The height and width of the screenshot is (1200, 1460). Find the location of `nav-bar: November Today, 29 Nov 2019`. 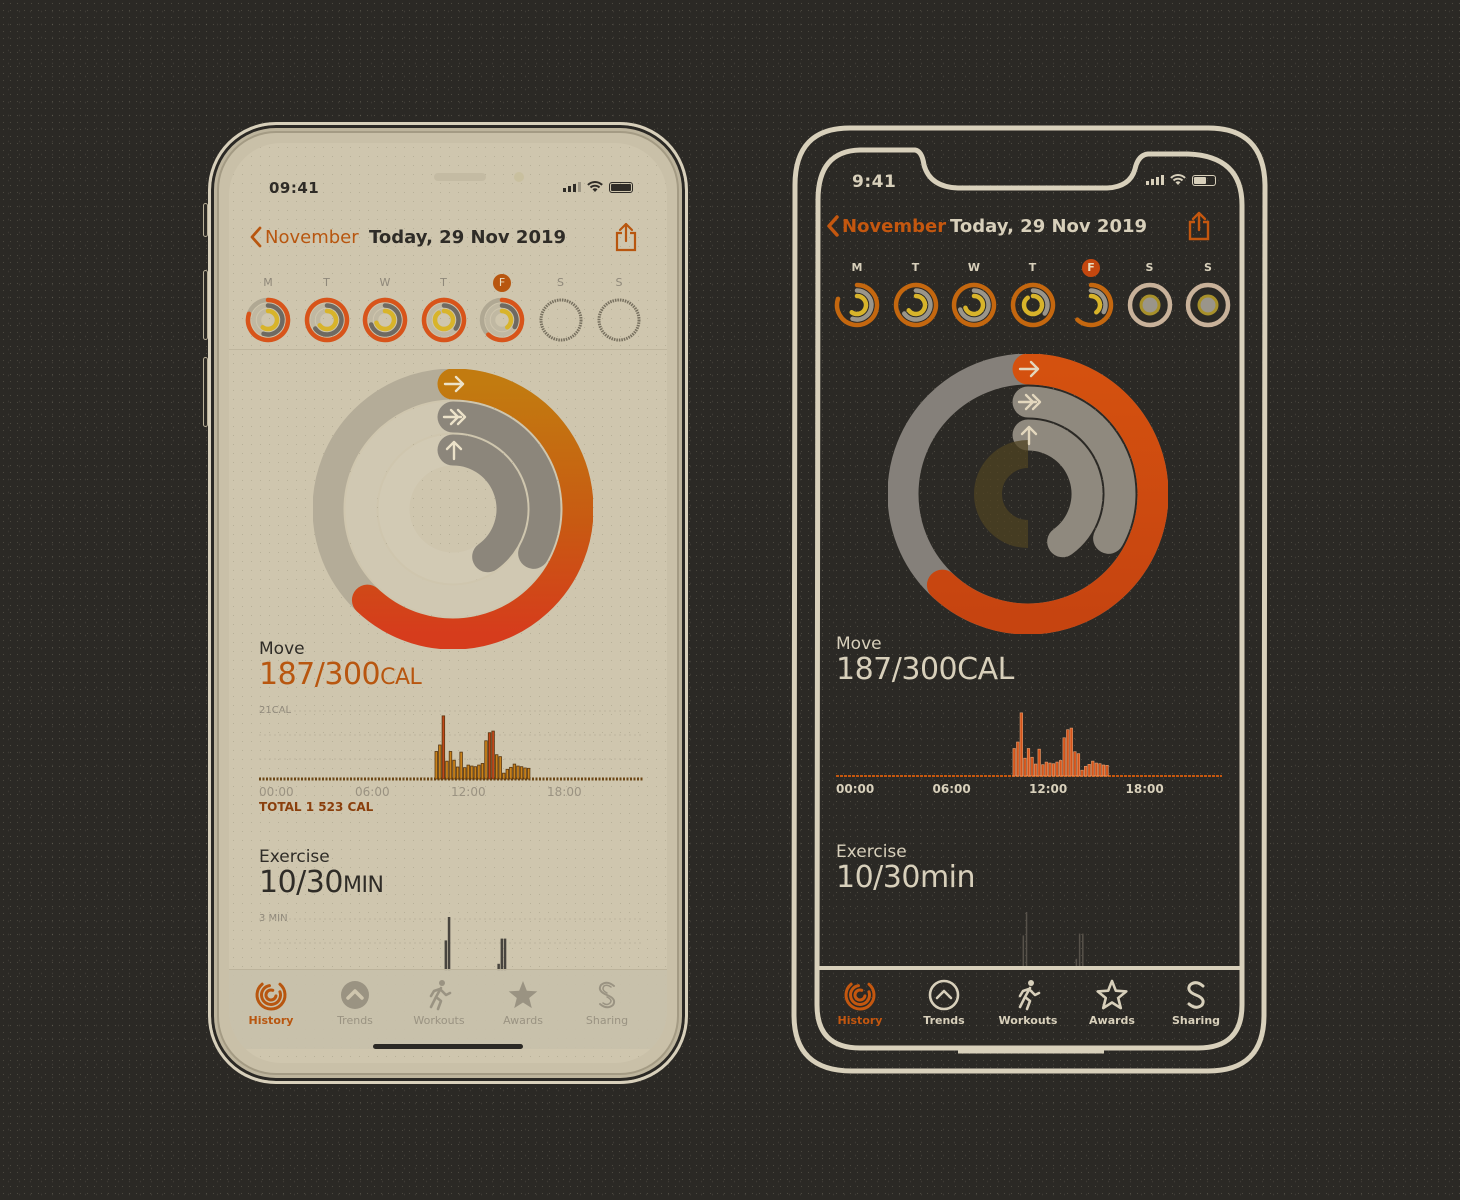

nav-bar: November Today, 29 Nov 2019 is located at coordinates (1030, 228).